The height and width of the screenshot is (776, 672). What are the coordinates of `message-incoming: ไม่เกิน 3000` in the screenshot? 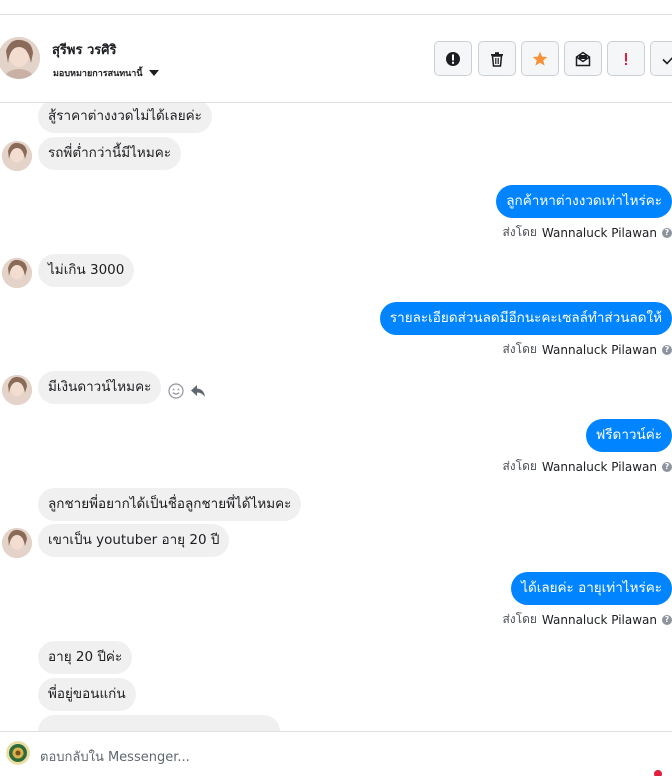 It's located at (86, 270).